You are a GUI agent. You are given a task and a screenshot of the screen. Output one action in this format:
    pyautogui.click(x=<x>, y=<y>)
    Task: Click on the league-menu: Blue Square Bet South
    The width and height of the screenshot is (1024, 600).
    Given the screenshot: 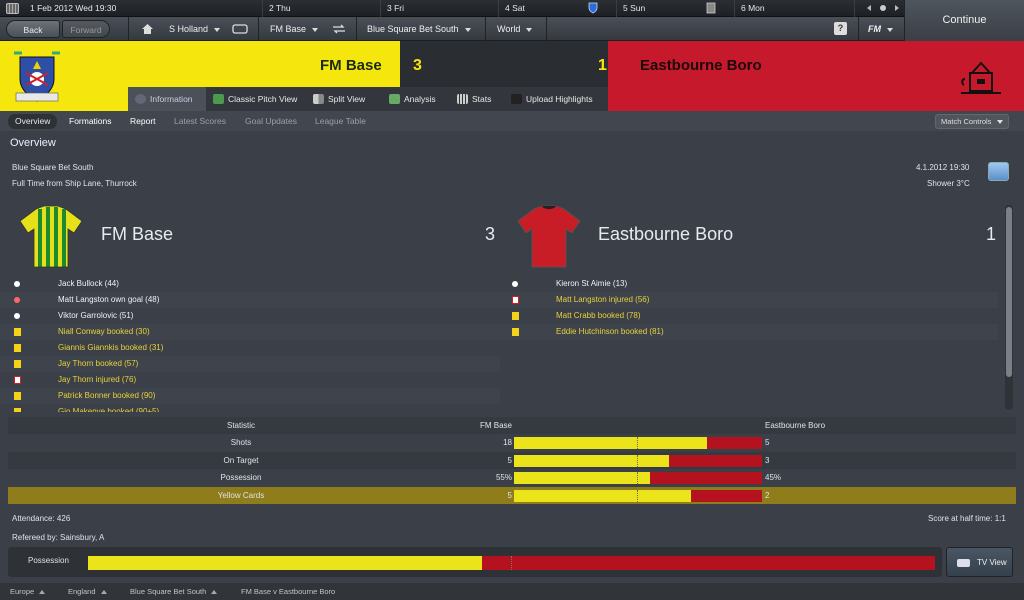 What is the action you would take?
    pyautogui.click(x=419, y=29)
    